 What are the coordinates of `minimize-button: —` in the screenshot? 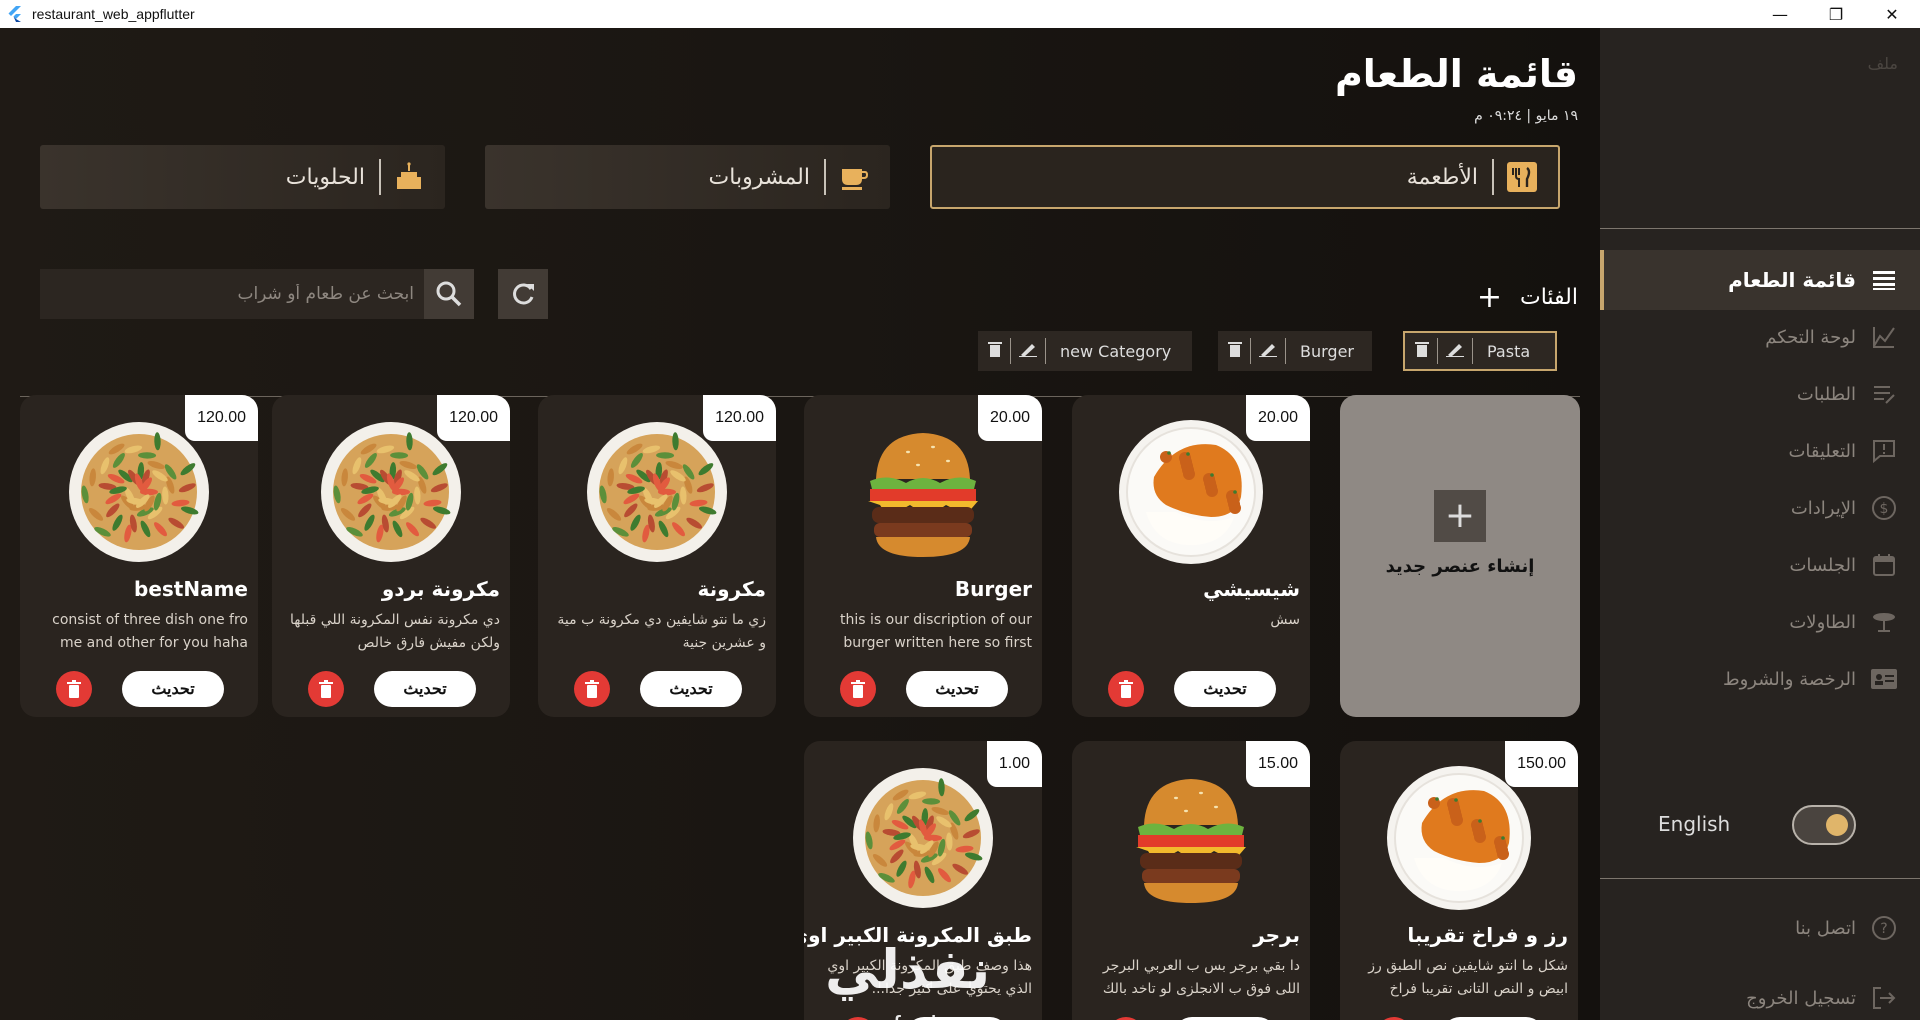 It's located at (1780, 14).